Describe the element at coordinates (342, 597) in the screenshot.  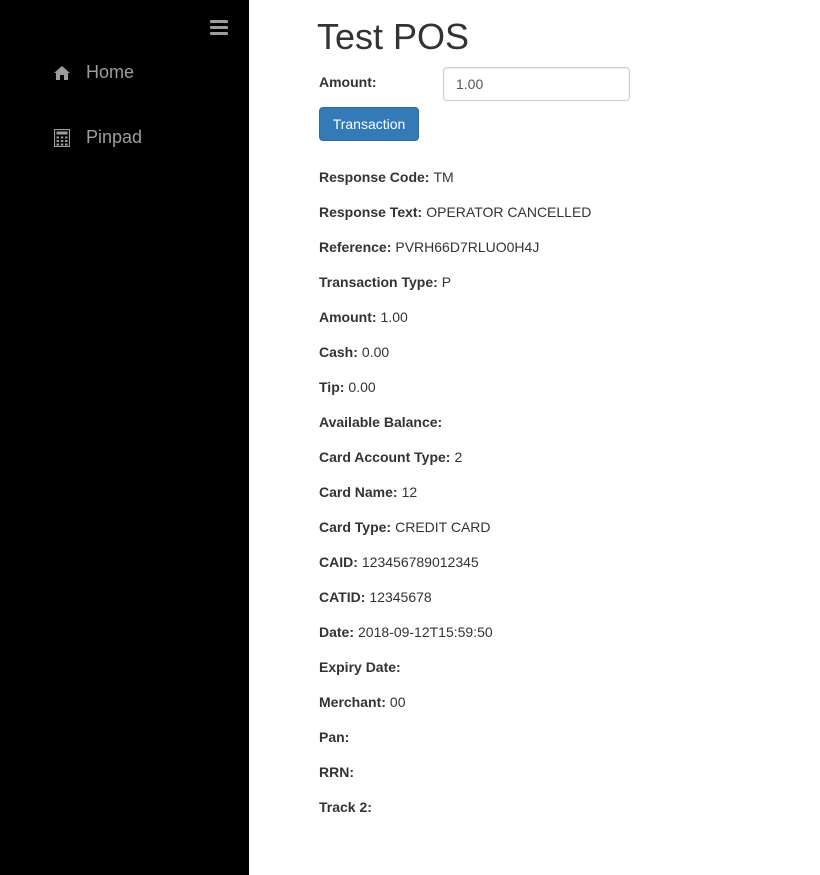
I see `result-field-label: CATID:` at that location.